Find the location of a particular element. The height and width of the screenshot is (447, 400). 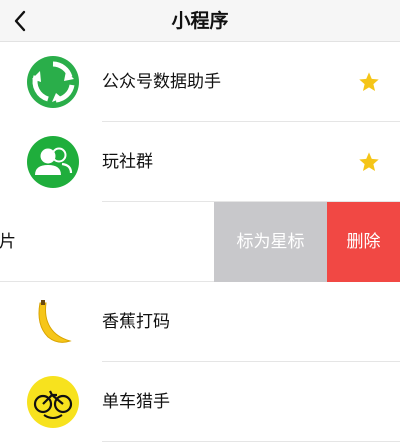

list-item-label: 玩社群 is located at coordinates (127, 162).